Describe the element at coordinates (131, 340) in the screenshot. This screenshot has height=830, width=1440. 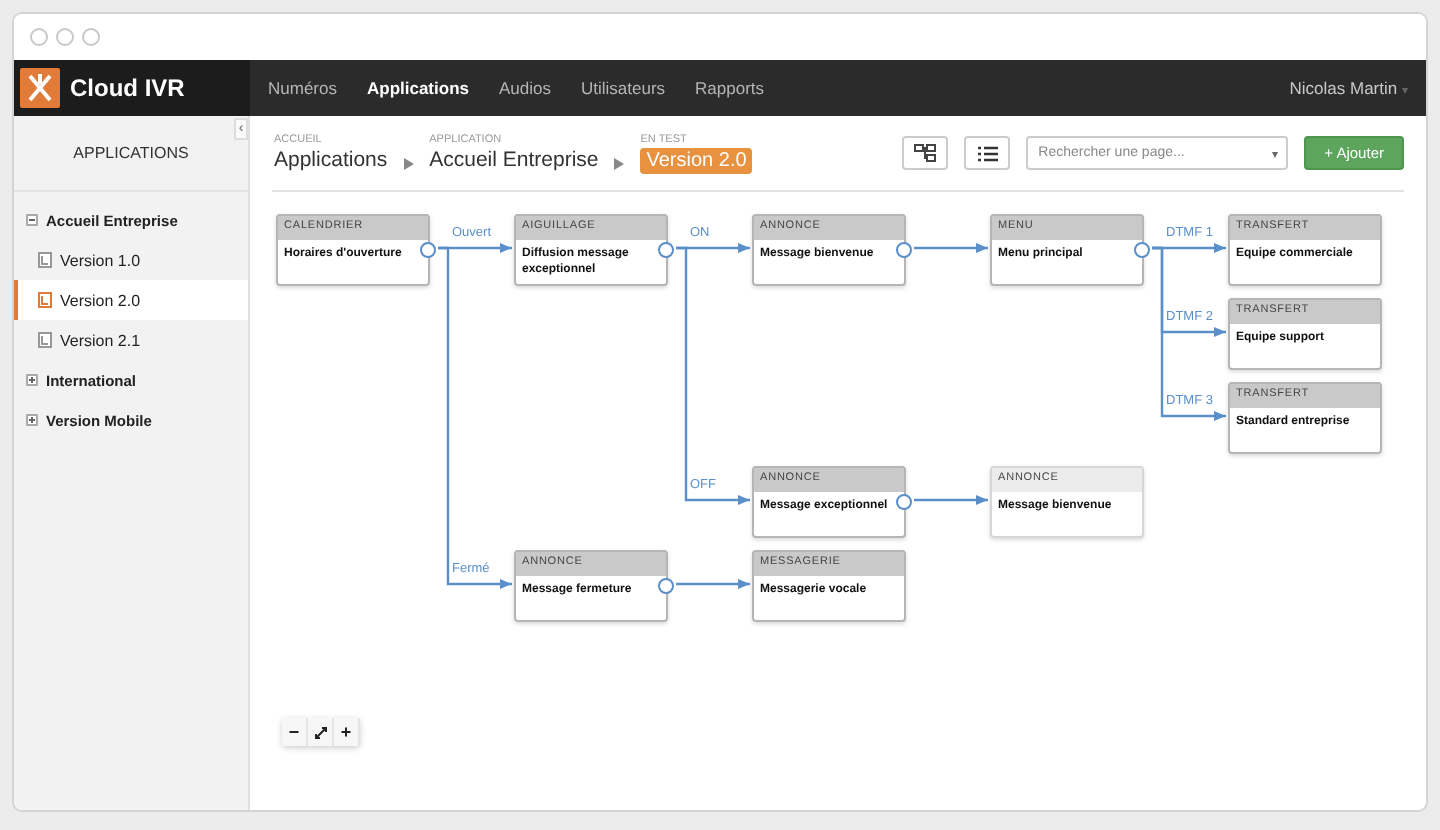
I see `tree-item: Version 2.1` at that location.